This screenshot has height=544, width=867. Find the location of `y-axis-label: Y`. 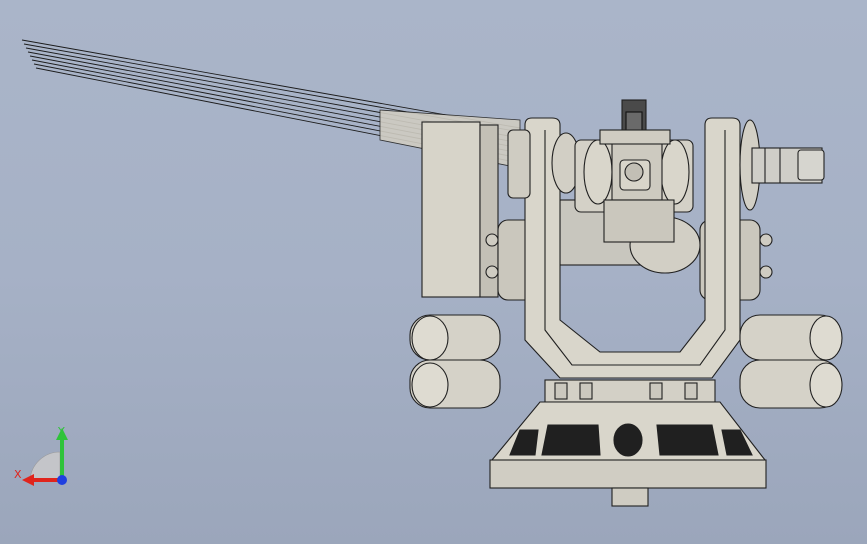

y-axis-label: Y is located at coordinates (61, 431).